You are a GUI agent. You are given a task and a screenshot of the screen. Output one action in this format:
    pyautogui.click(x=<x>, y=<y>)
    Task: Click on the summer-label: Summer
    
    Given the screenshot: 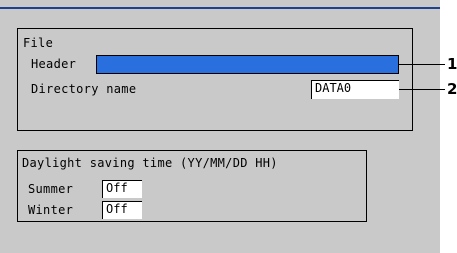 What is the action you would take?
    pyautogui.click(x=51, y=189)
    